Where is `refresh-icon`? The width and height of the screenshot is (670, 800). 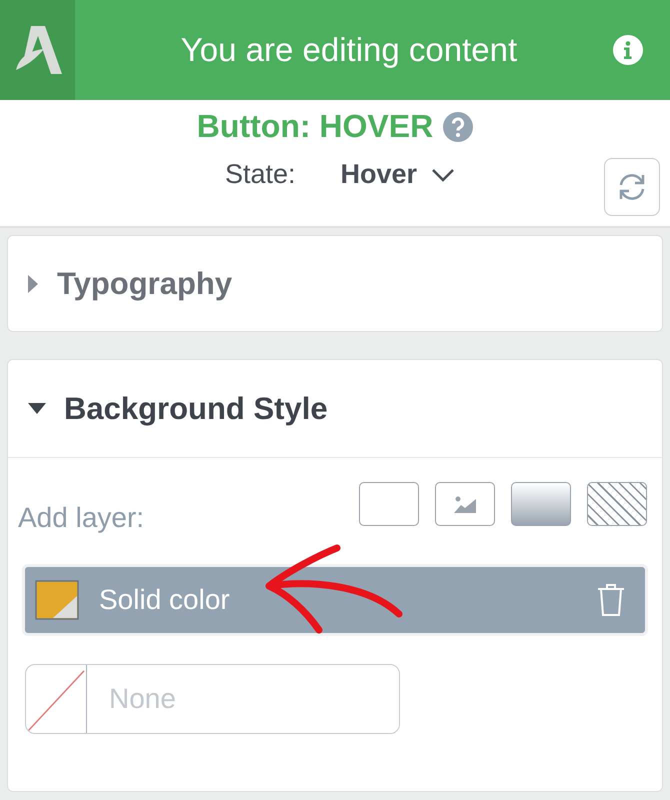
refresh-icon is located at coordinates (632, 187).